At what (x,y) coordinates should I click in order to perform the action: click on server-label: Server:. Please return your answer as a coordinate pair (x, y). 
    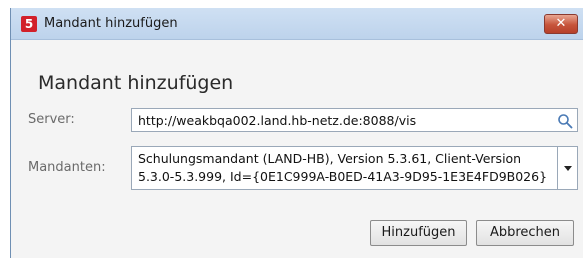
    Looking at the image, I should click on (51, 119).